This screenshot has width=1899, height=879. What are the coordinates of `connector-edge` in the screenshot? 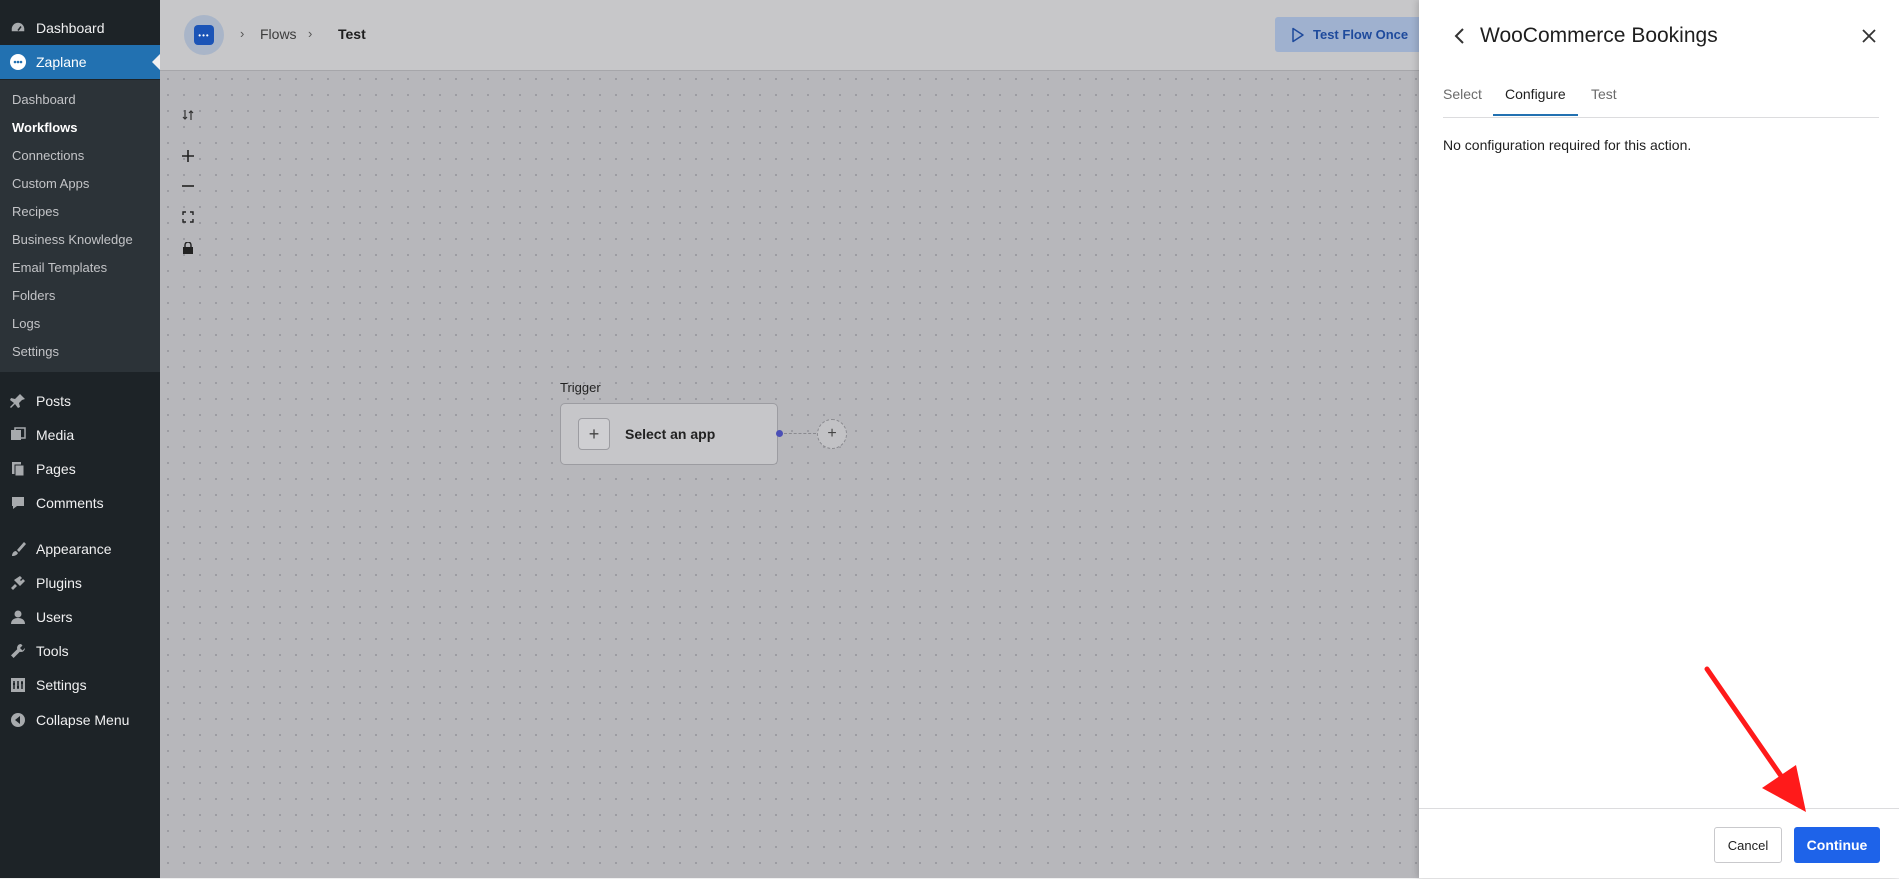 It's located at (800, 433).